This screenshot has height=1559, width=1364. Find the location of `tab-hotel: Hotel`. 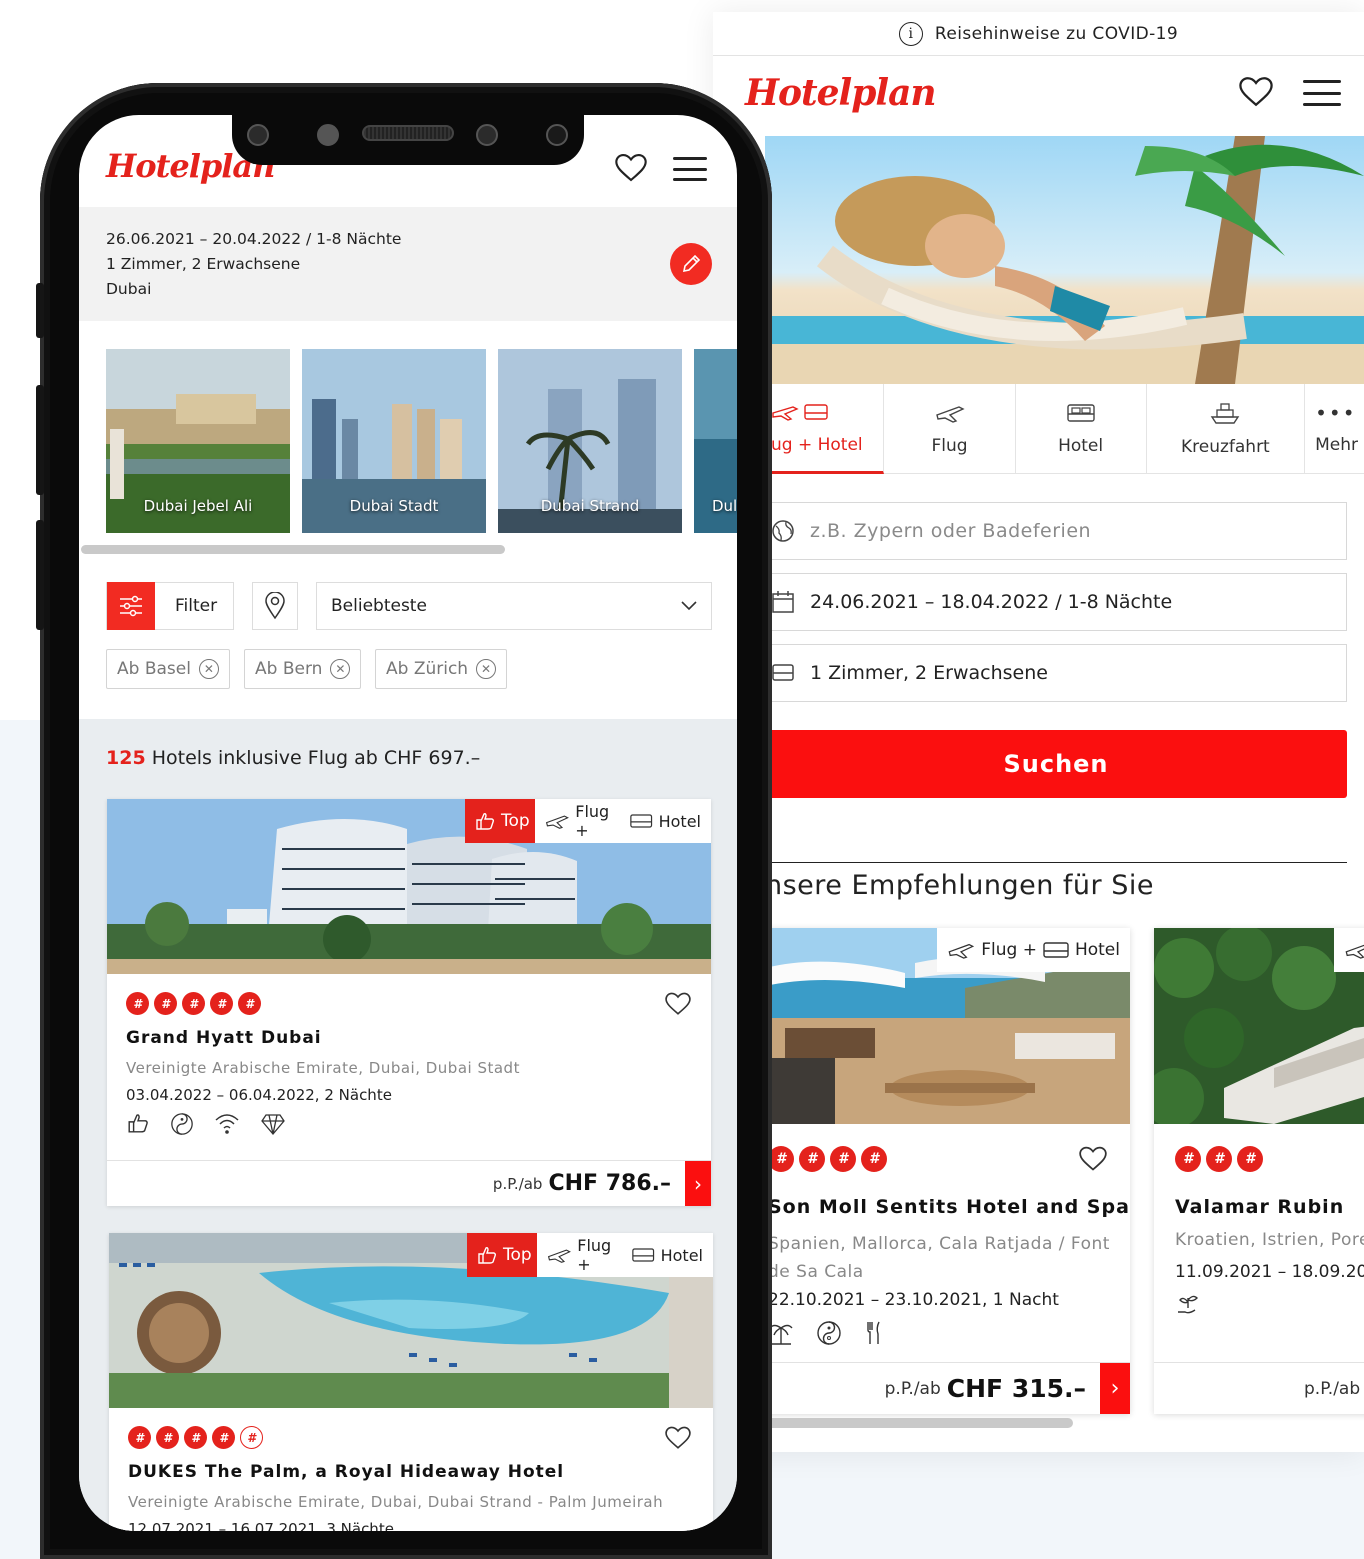

tab-hotel: Hotel is located at coordinates (1081, 429).